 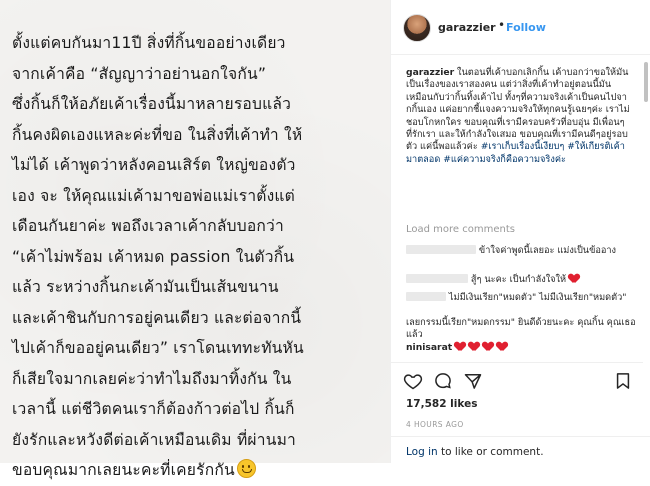 I want to click on photo-text-line: เอง จะ ให้คุณแม่เค้ามาขอพ่อแม่เราตั้งแต่, so click(x=153, y=195).